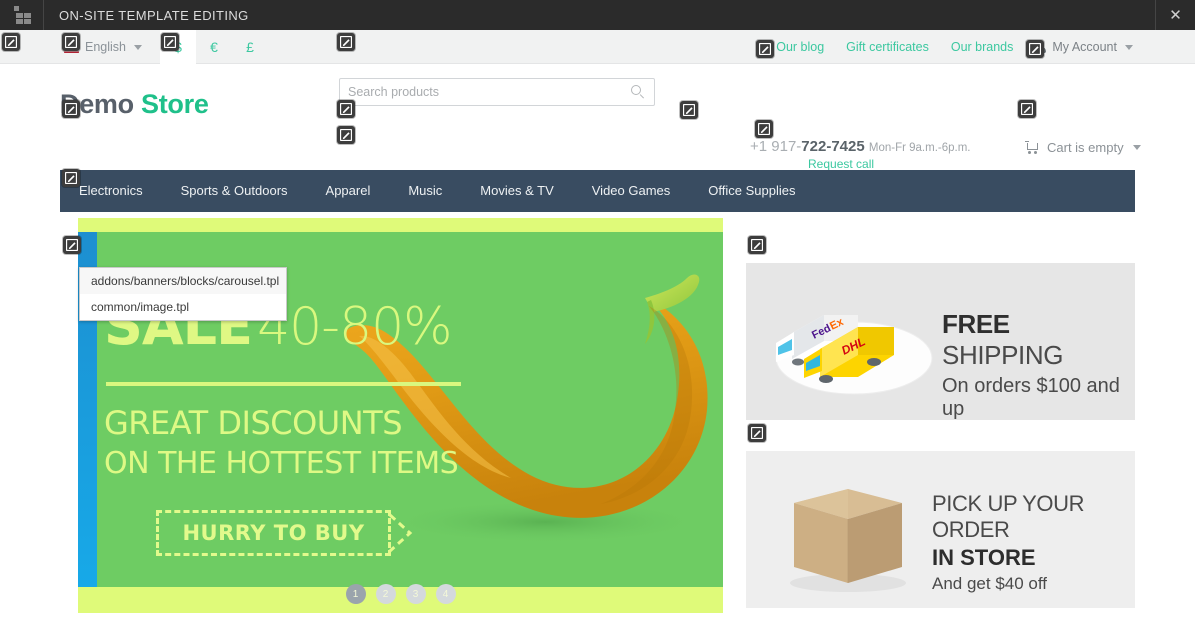 The height and width of the screenshot is (630, 1195). Describe the element at coordinates (105, 47) in the screenshot. I see `language-label: English` at that location.